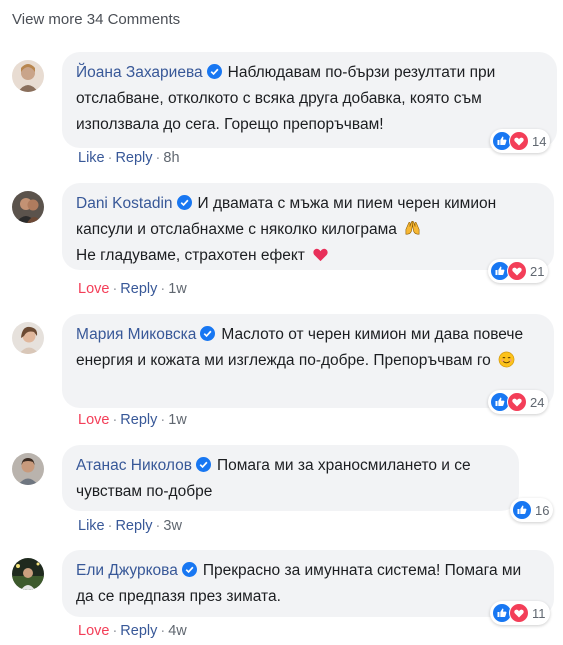  I want to click on author-name: Атанас Николов, so click(134, 465).